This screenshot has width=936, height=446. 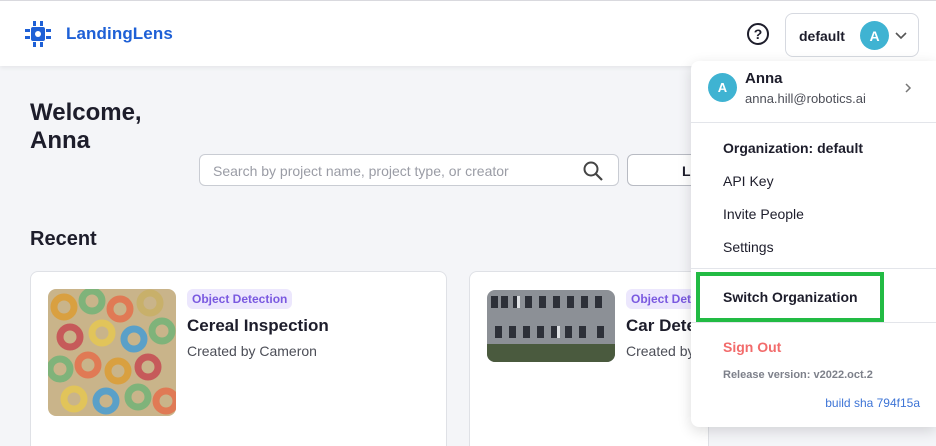 What do you see at coordinates (798, 375) in the screenshot?
I see `release-version: Release version: v2022.oct.2` at bounding box center [798, 375].